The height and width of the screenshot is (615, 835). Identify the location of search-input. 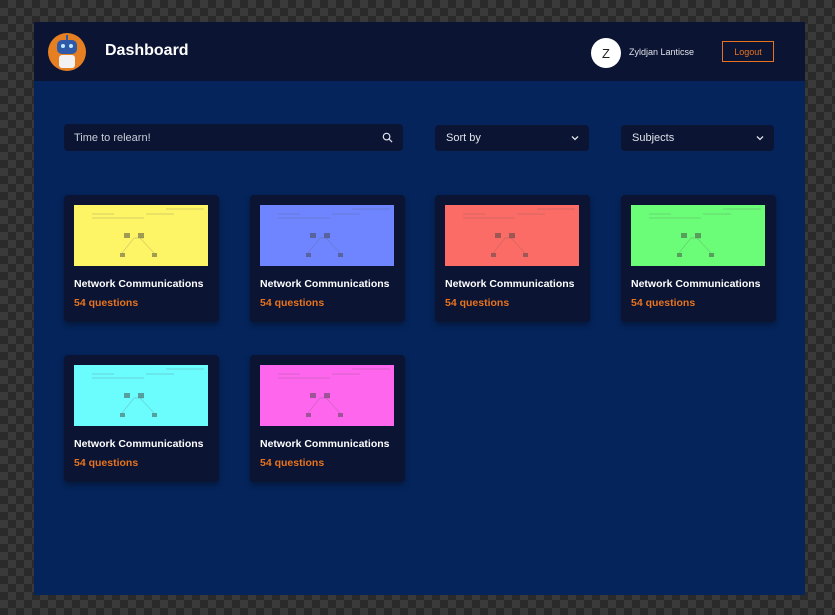
(219, 137).